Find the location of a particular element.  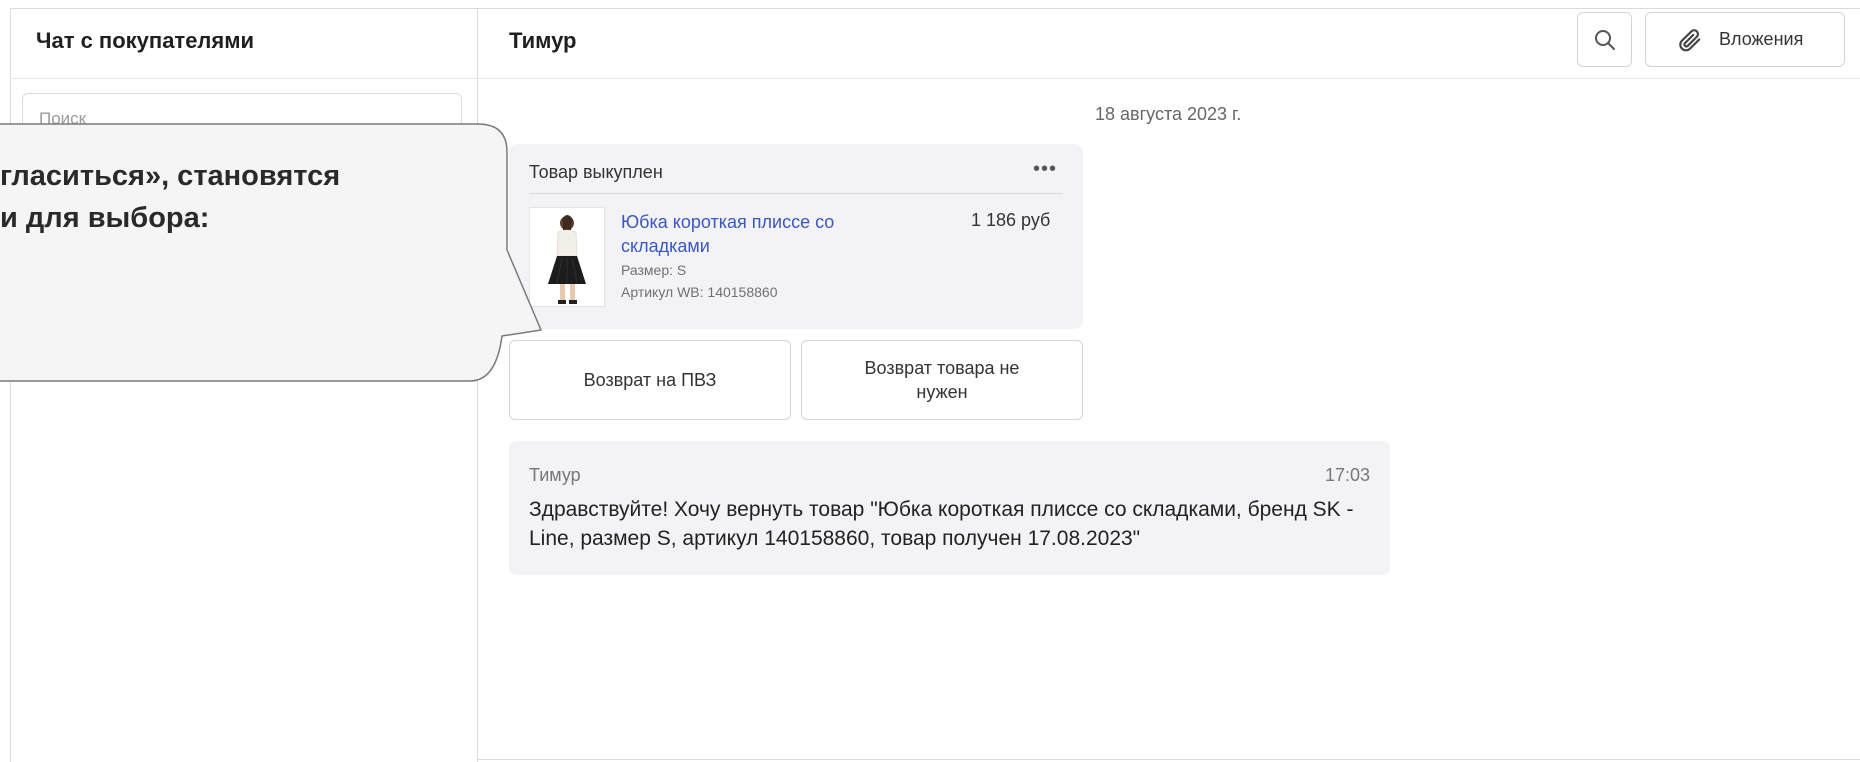

attachments-button: Вложения is located at coordinates (1745, 39).